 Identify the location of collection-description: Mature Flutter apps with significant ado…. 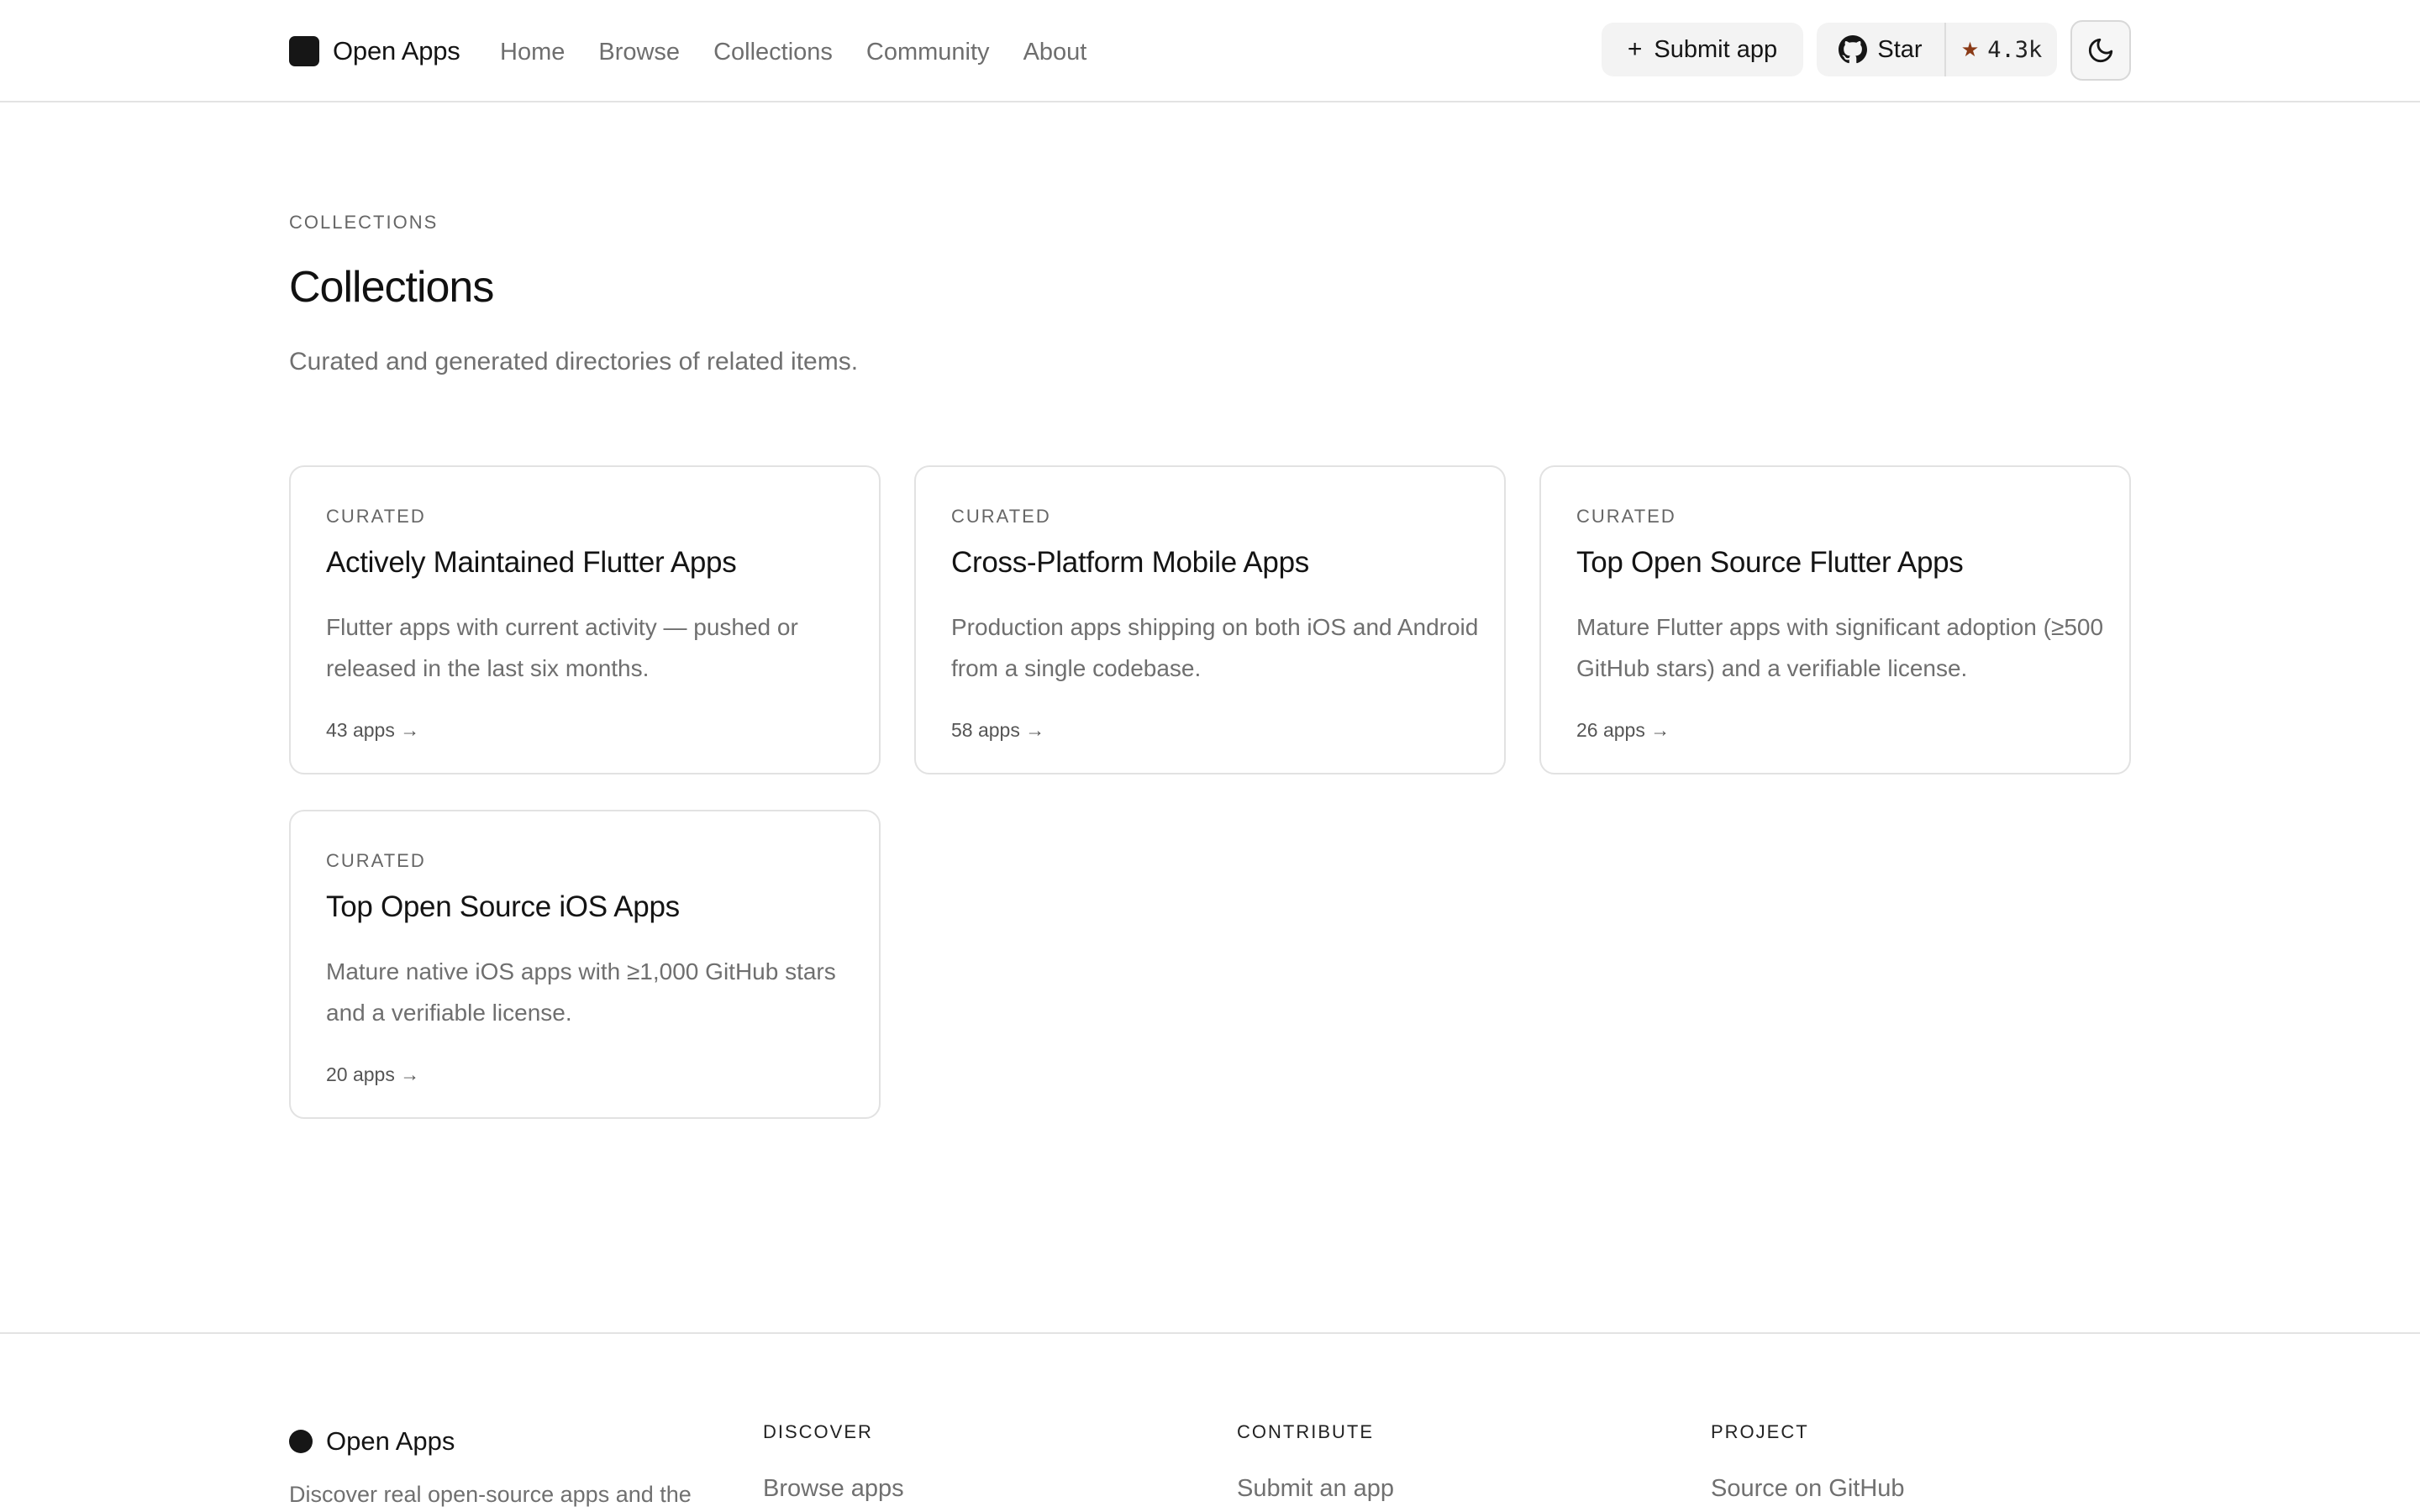
(1840, 647).